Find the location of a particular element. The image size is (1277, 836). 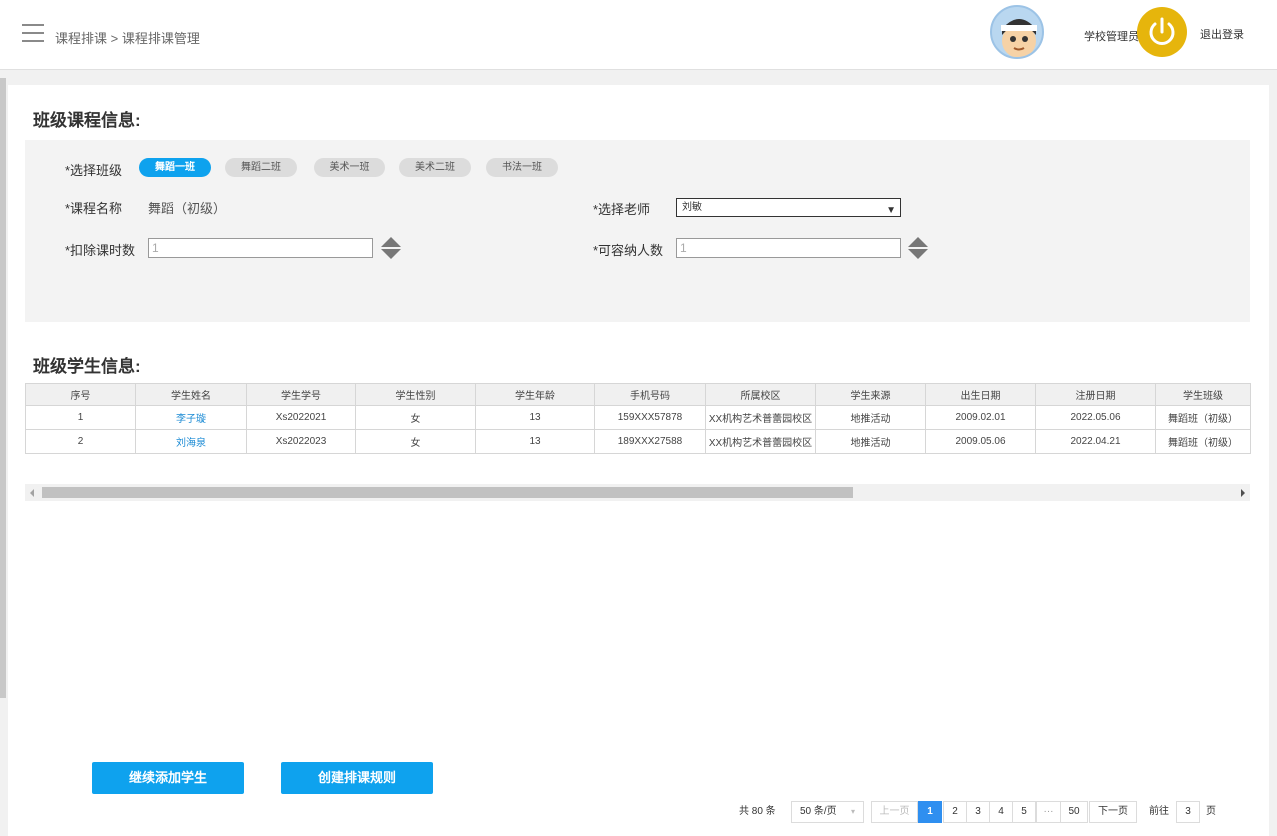

prev-page-button: 上一页 is located at coordinates (894, 812).